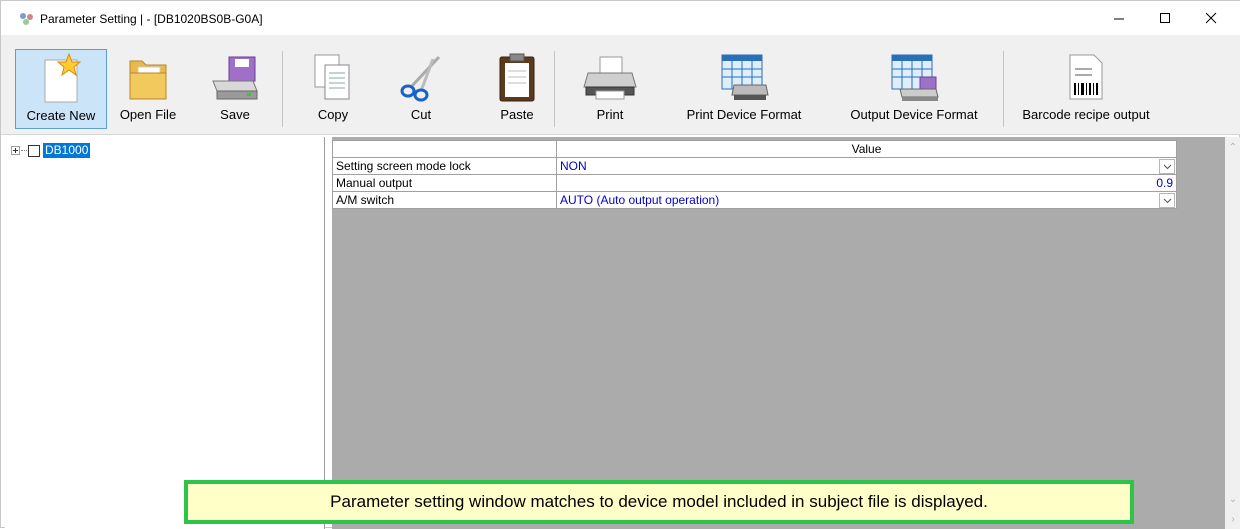 The image size is (1240, 529). What do you see at coordinates (866, 200) in the screenshot?
I see `param-value-dropdown: AUTO (Auto output operation)` at bounding box center [866, 200].